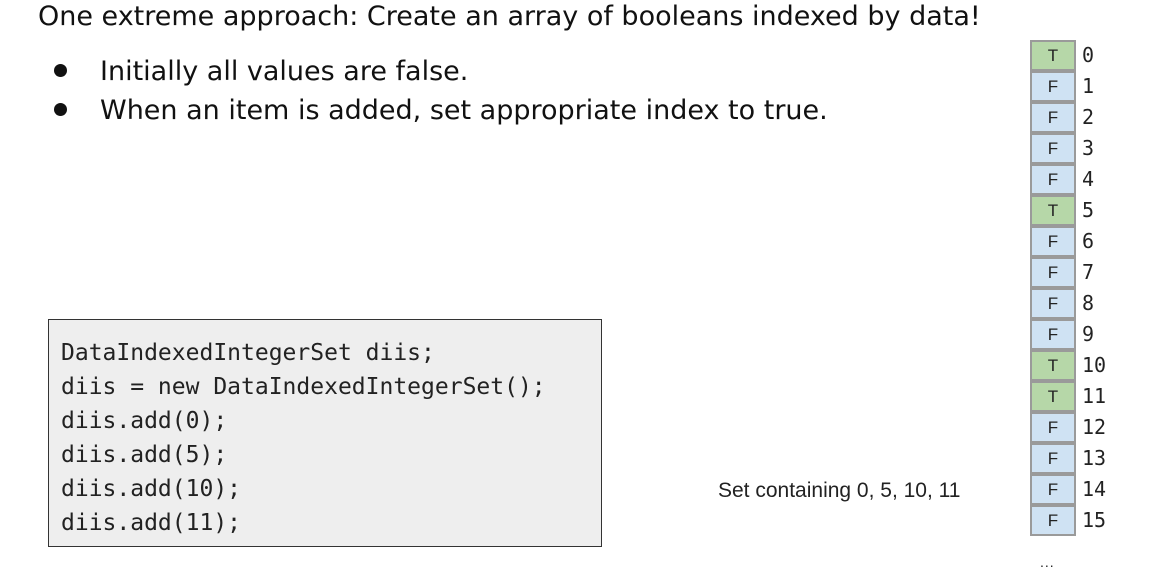 The height and width of the screenshot is (576, 1158). I want to click on array-index-label: 5, so click(1088, 210).